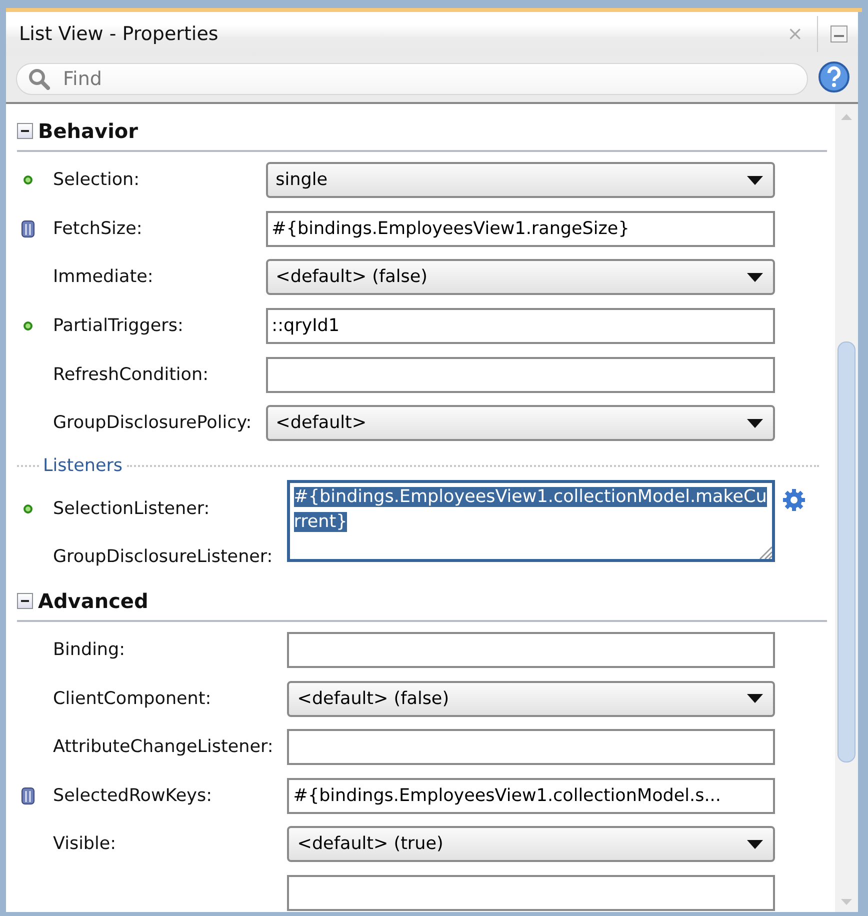 The image size is (868, 916). I want to click on panel-title: List View - Properties, so click(119, 34).